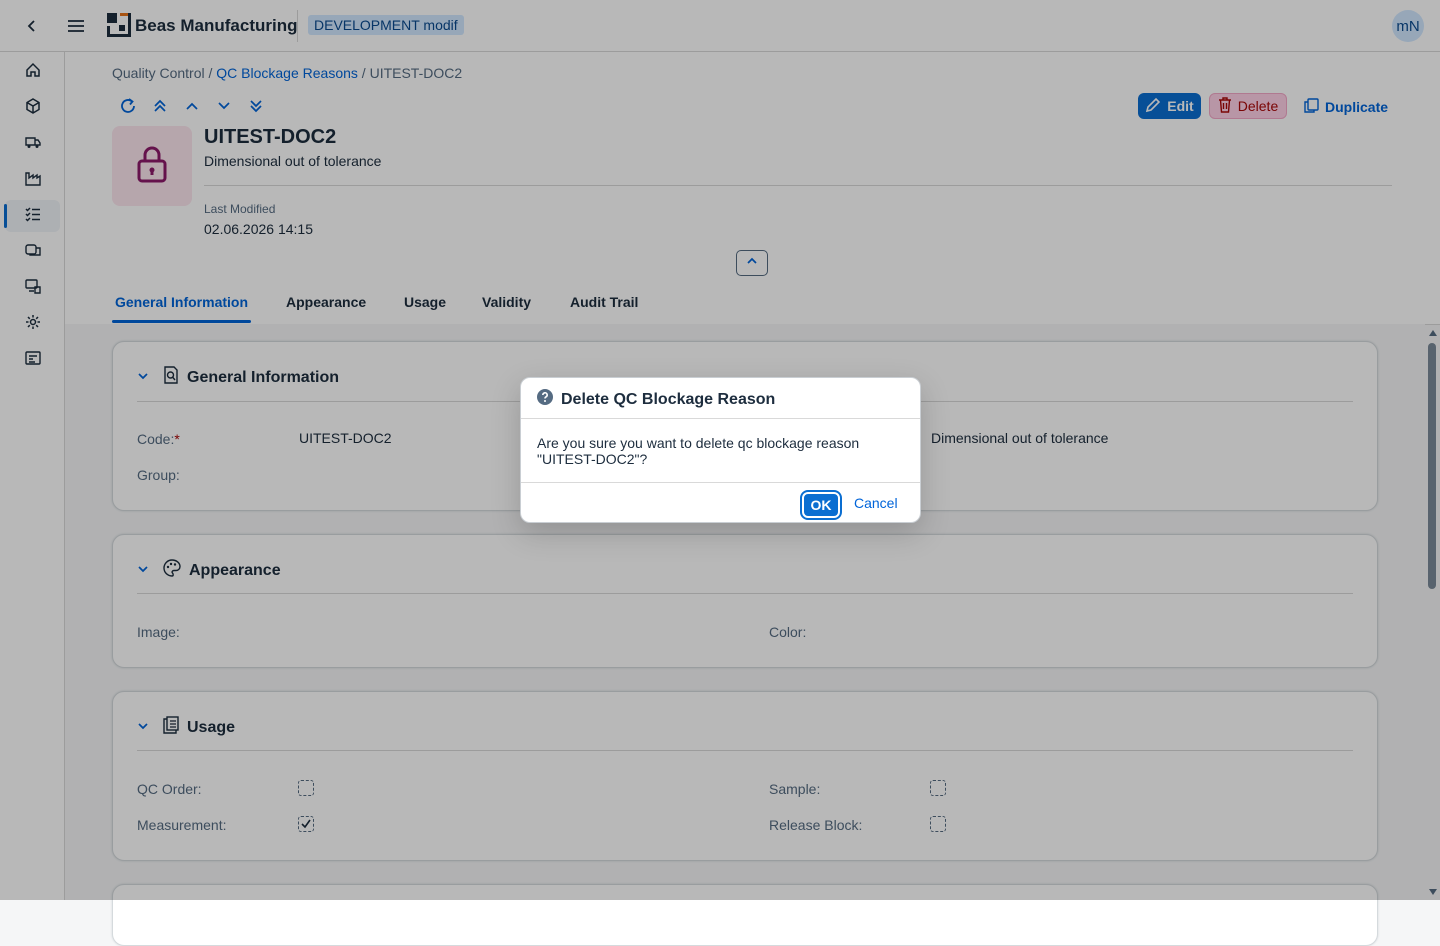 Image resolution: width=1440 pixels, height=946 pixels. What do you see at coordinates (668, 399) in the screenshot?
I see `dialog-title: Delete QC Blockage Reason` at bounding box center [668, 399].